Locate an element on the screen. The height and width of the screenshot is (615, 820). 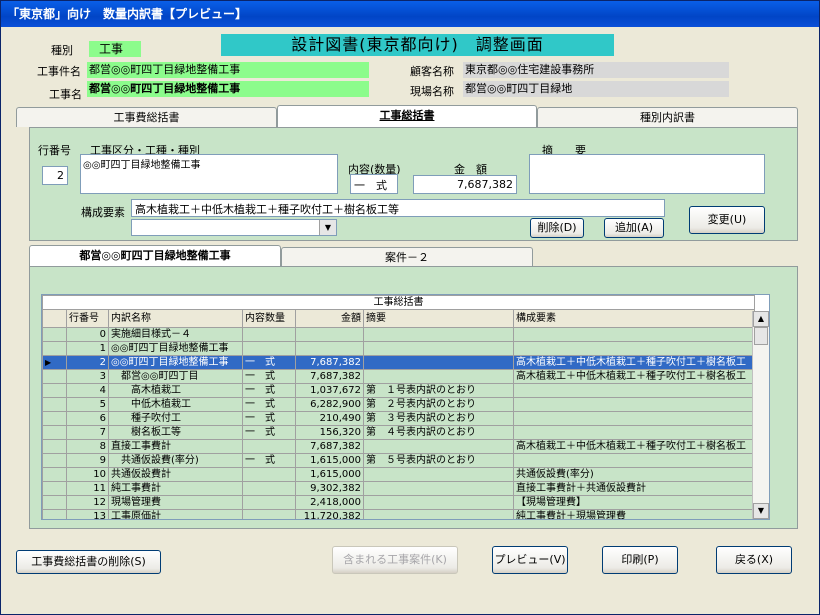
table-row: 0 実施細目様式－４ is located at coordinates (399, 334).